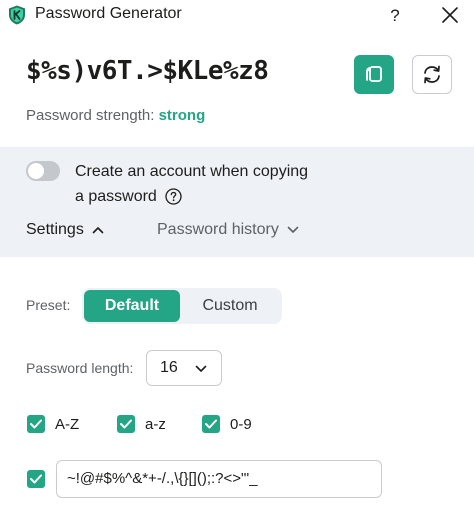 This screenshot has height=518, width=474. What do you see at coordinates (98, 230) in the screenshot?
I see `chevron-up-icon` at bounding box center [98, 230].